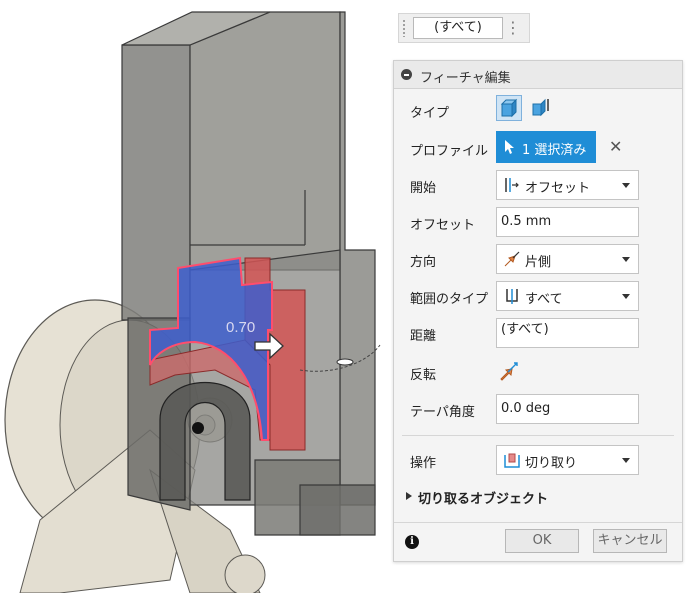  I want to click on type-solid-button, so click(509, 108).